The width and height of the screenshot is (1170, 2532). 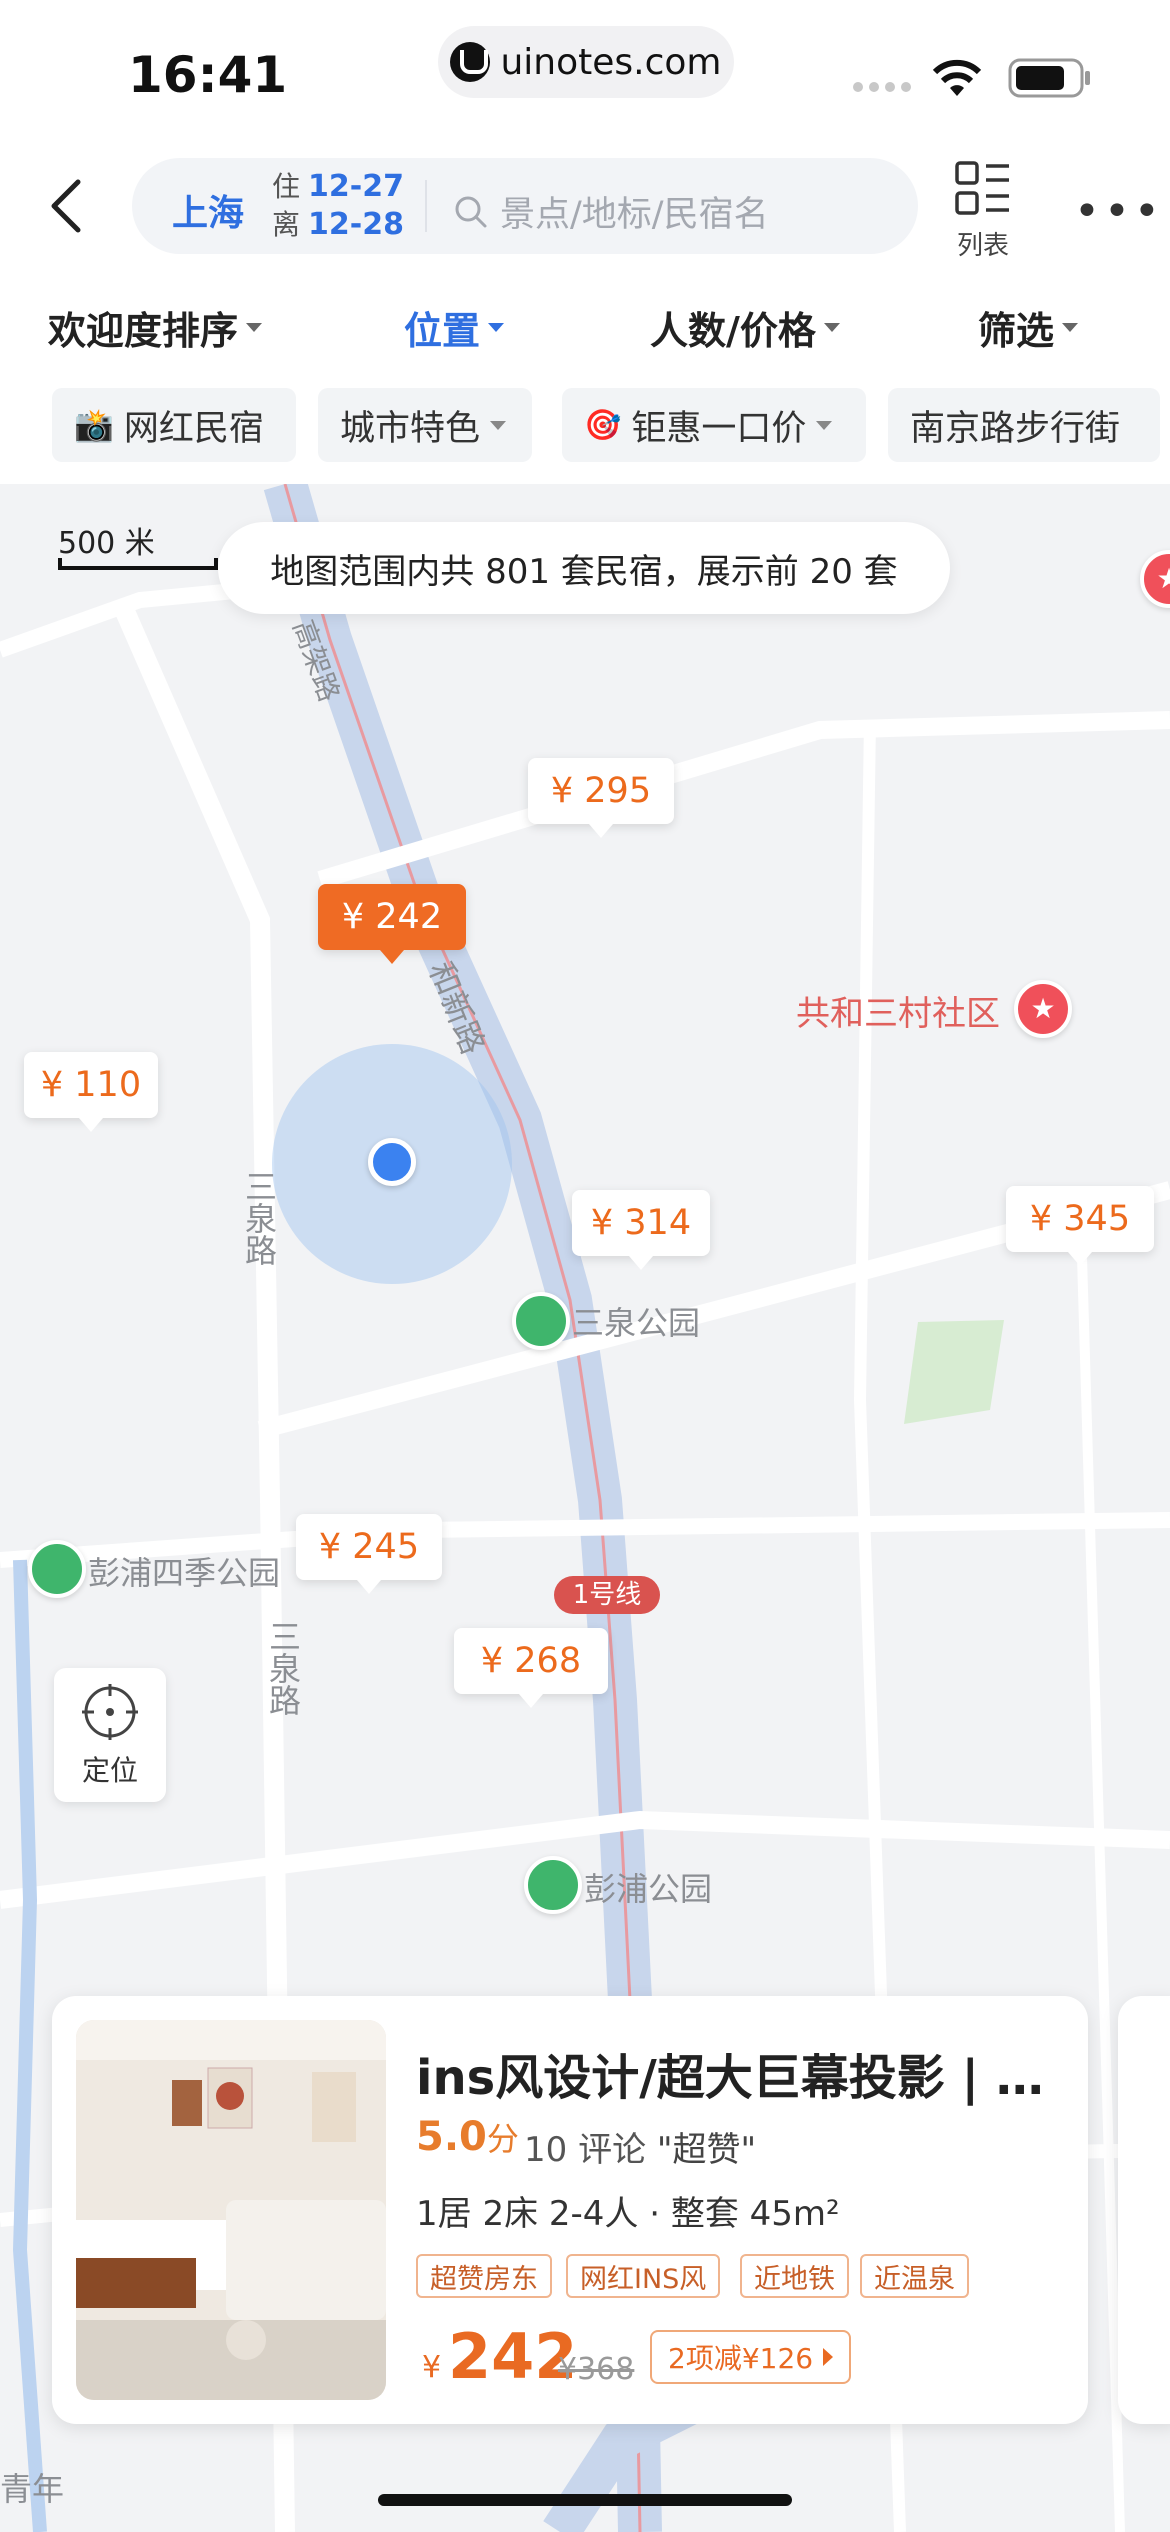 What do you see at coordinates (882, 87) in the screenshot?
I see `signal-dots-icon` at bounding box center [882, 87].